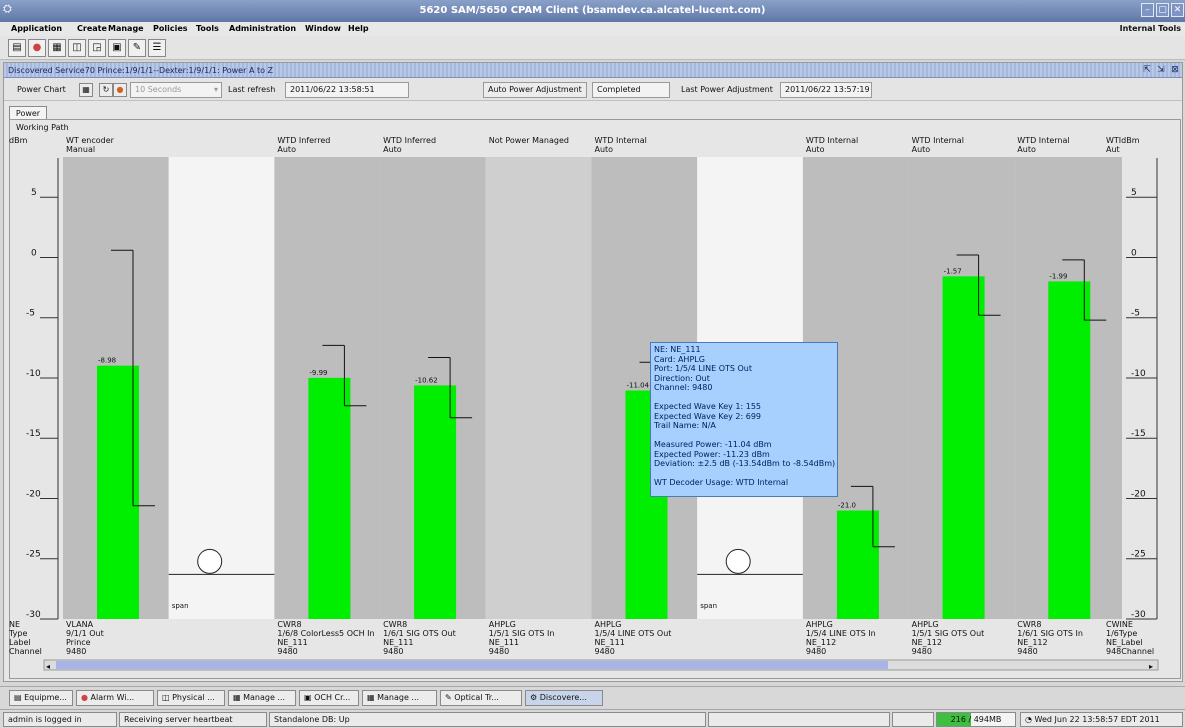  I want to click on menu-create: Create, so click(92, 29).